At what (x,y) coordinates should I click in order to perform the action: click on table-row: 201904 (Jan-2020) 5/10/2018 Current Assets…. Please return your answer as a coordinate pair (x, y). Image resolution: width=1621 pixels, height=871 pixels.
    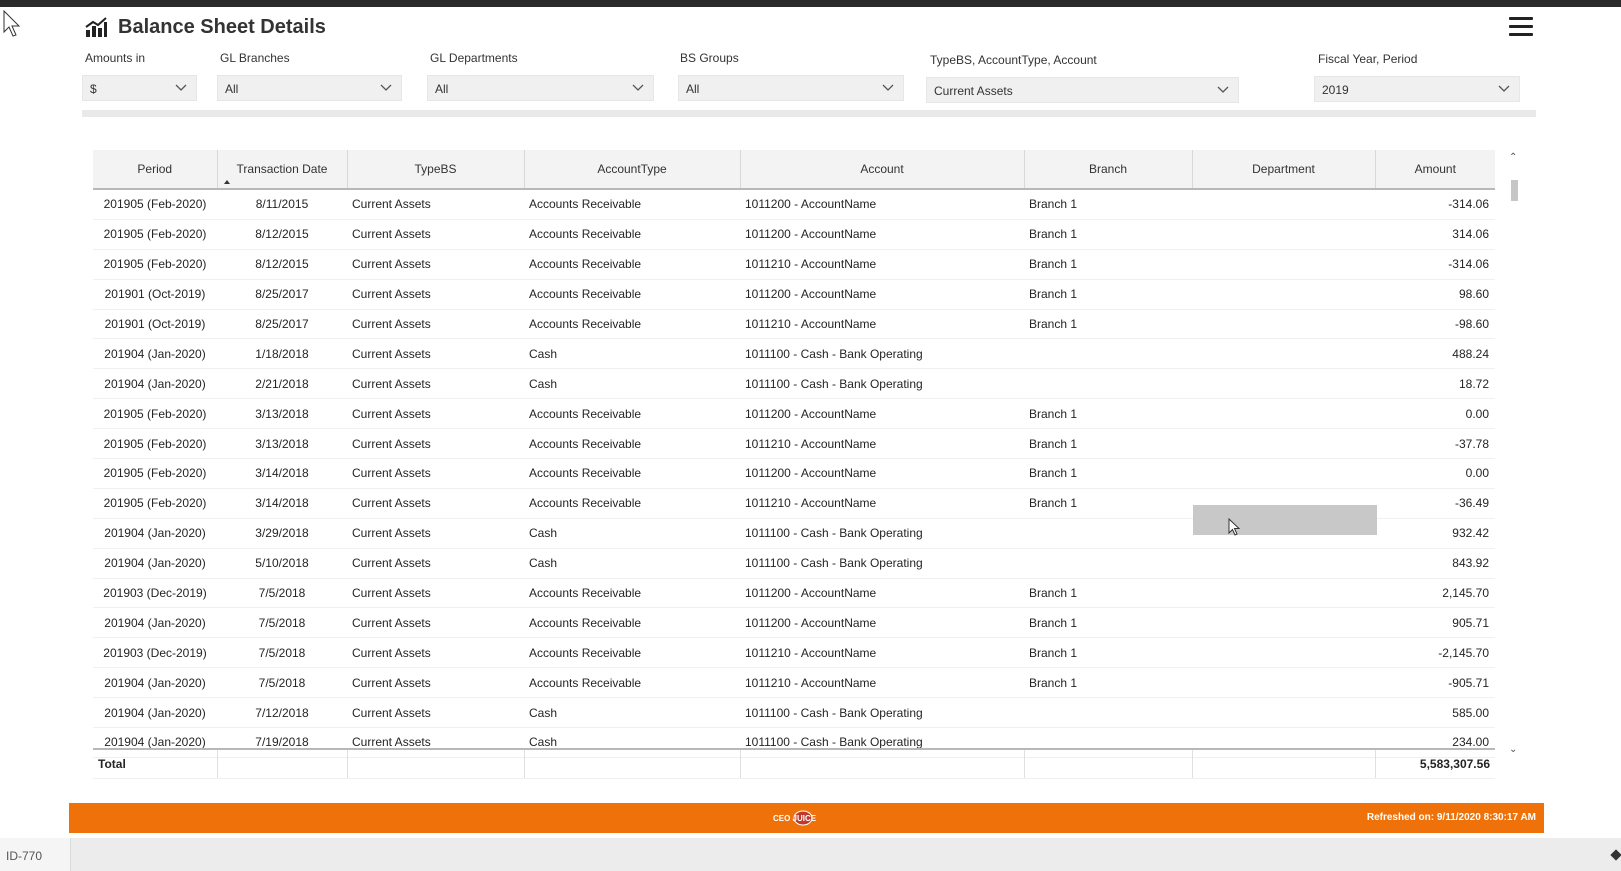
    Looking at the image, I should click on (794, 563).